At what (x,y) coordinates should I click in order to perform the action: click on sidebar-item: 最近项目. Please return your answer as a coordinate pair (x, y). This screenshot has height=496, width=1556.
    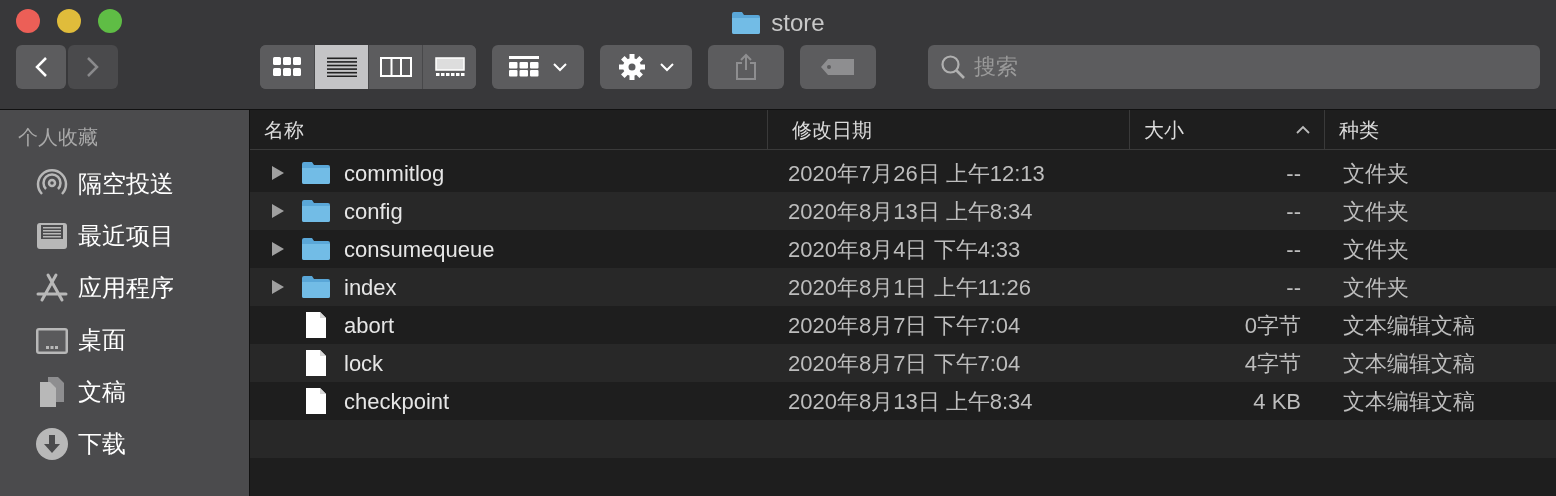
    Looking at the image, I should click on (124, 236).